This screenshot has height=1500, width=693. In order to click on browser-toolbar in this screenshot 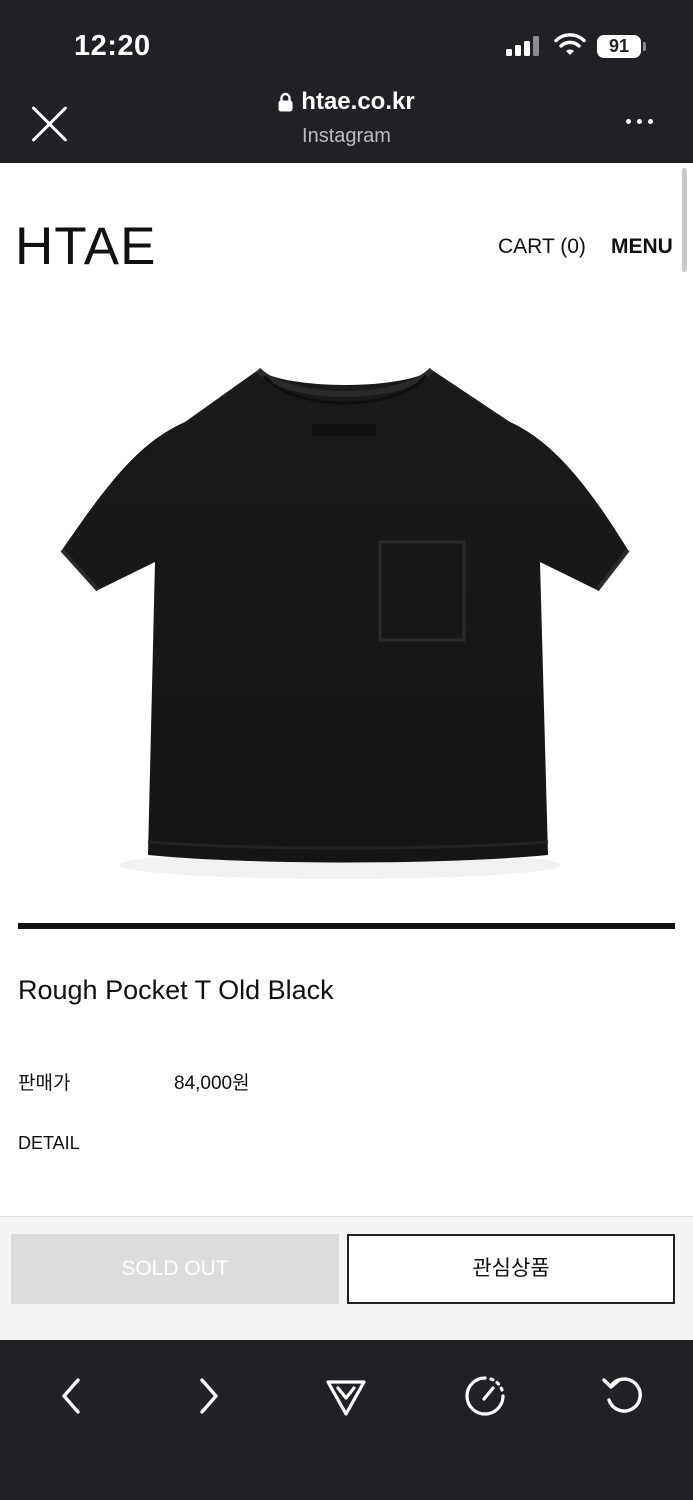, I will do `click(346, 1420)`.